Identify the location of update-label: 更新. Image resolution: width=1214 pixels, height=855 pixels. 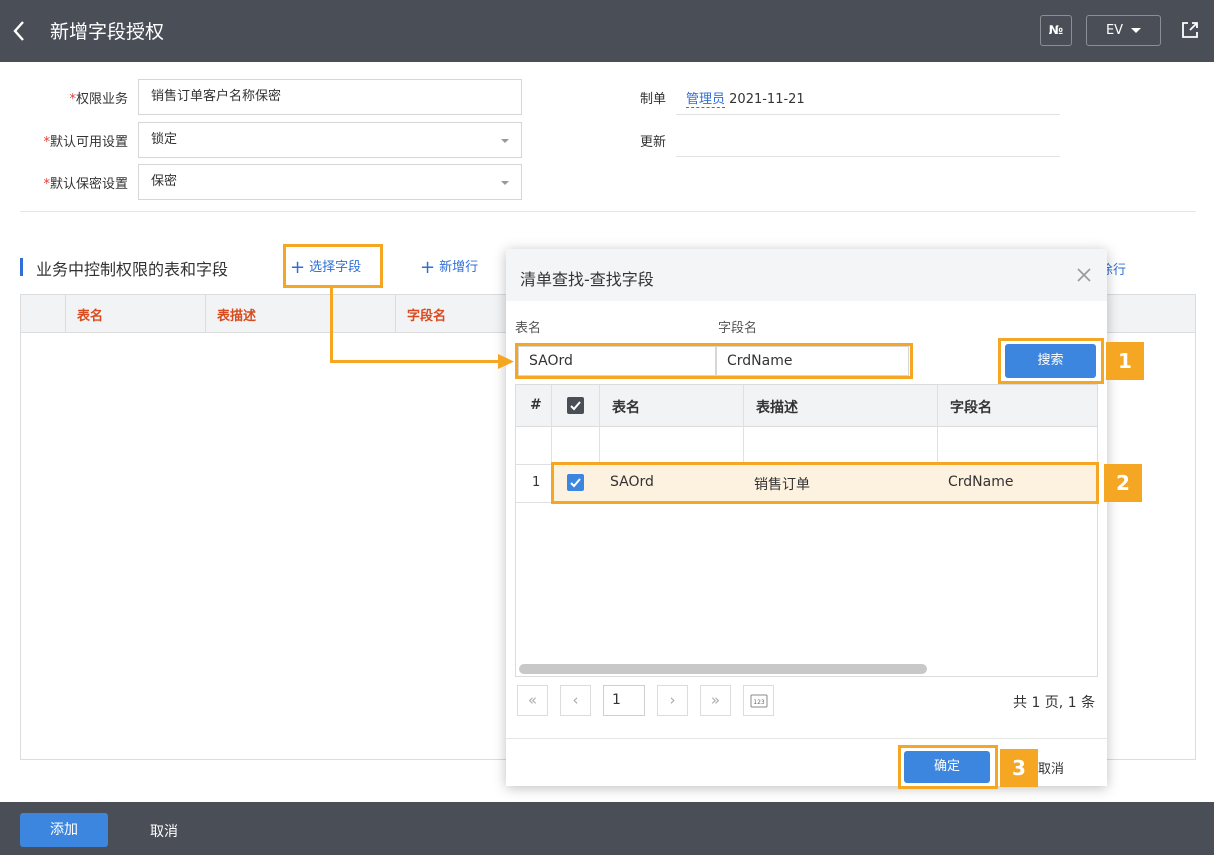
(652, 142).